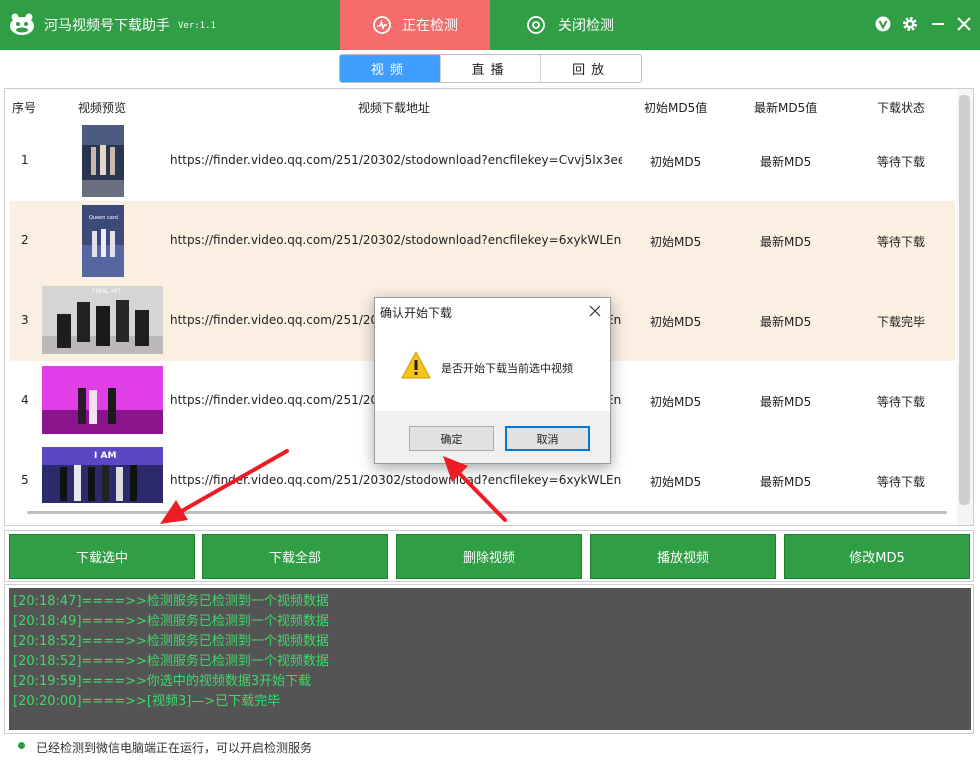 The image size is (980, 760). What do you see at coordinates (22, 24) in the screenshot?
I see `hippo-logo-icon` at bounding box center [22, 24].